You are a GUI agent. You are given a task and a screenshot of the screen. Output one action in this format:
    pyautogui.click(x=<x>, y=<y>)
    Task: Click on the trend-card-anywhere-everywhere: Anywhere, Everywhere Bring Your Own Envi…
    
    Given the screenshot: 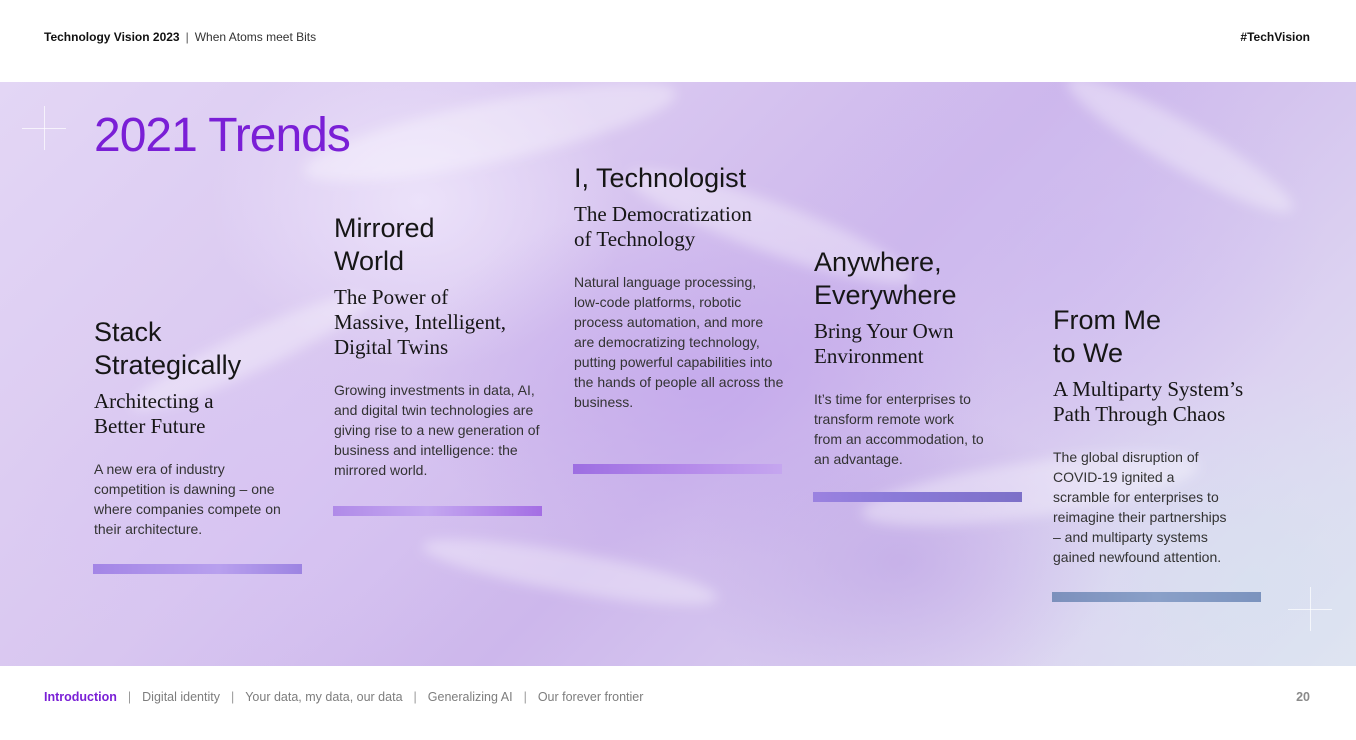 What is the action you would take?
    pyautogui.click(x=918, y=374)
    